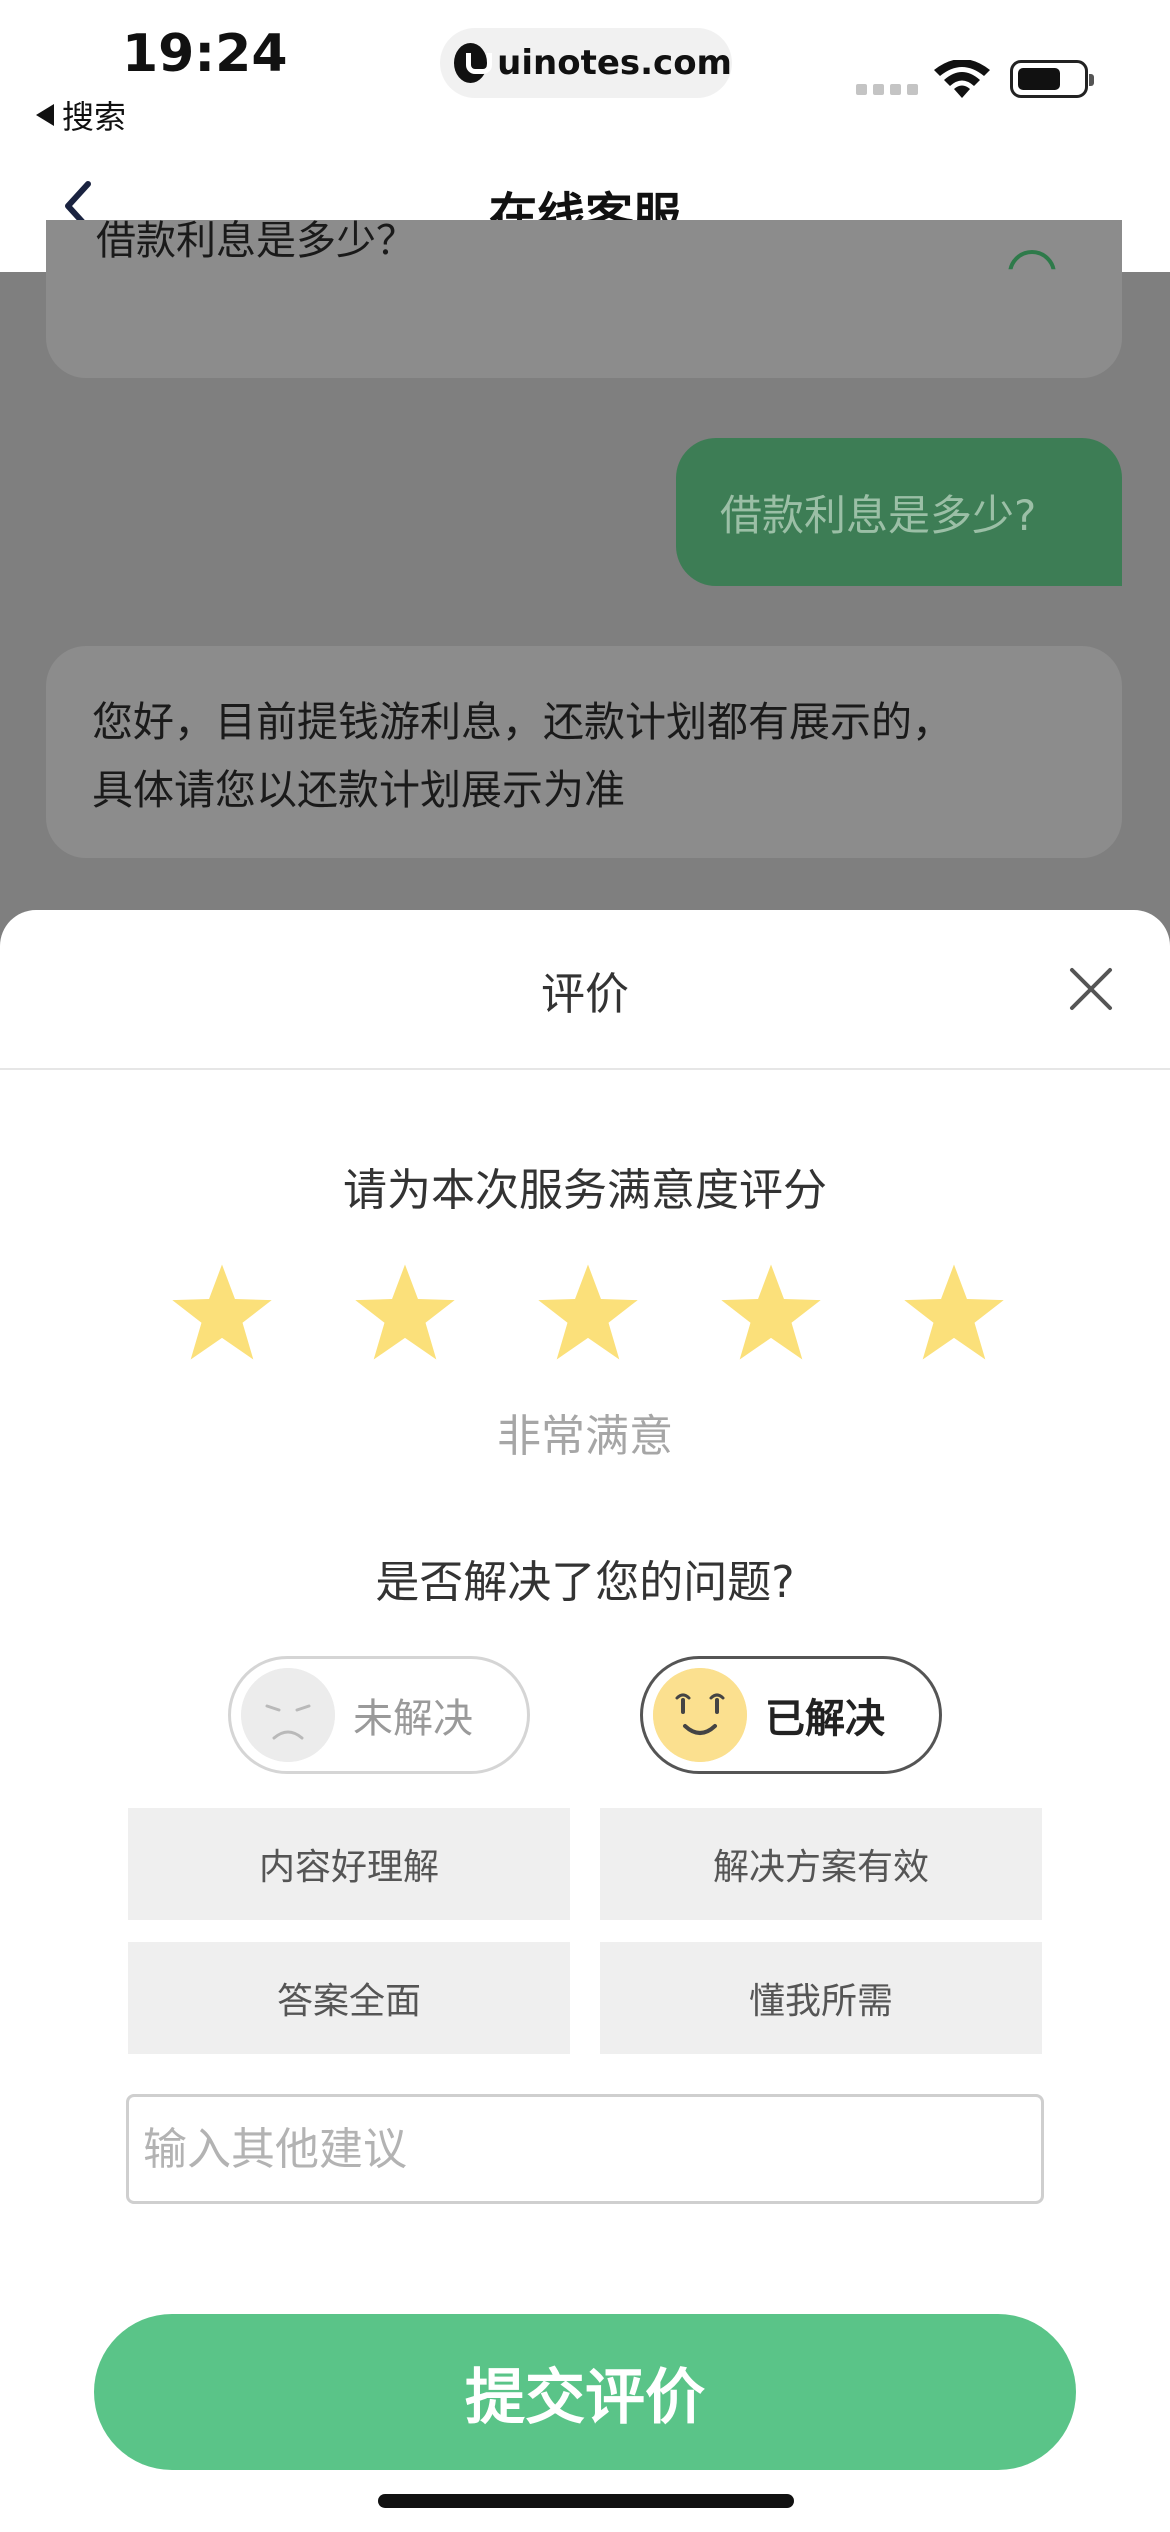 The image size is (1170, 2532). What do you see at coordinates (585, 1436) in the screenshot?
I see `rating-label: 非常满意` at bounding box center [585, 1436].